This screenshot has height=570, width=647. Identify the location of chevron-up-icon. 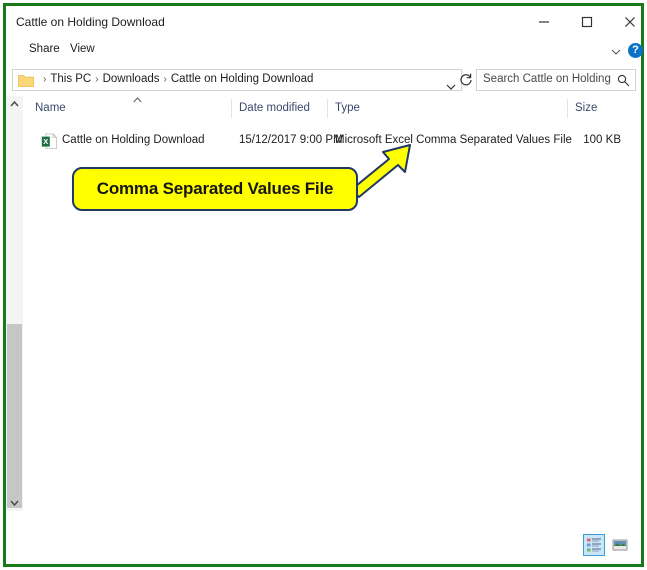
(14, 103).